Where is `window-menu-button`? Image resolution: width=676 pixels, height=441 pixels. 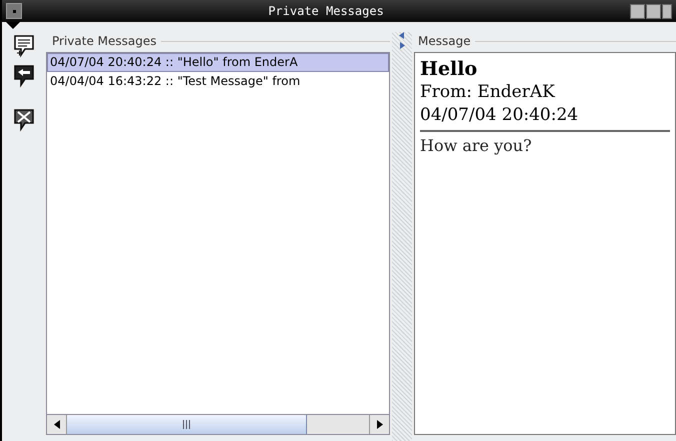 window-menu-button is located at coordinates (14, 11).